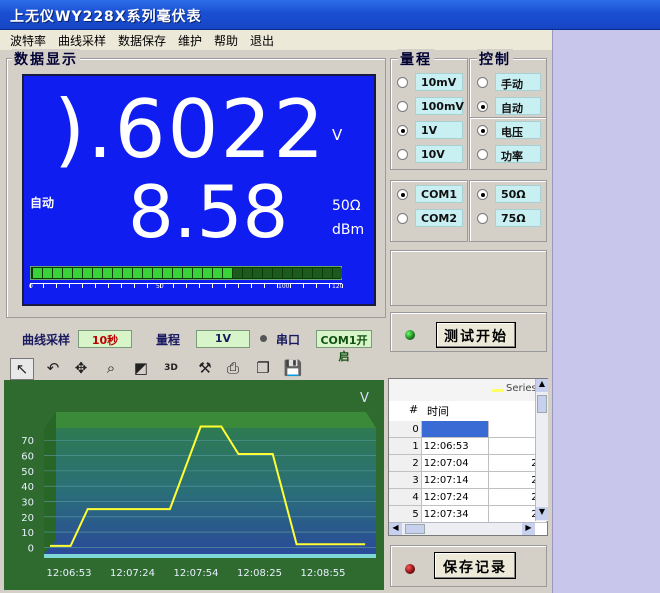 The width and height of the screenshot is (660, 593). I want to click on level-bar, so click(186, 273).